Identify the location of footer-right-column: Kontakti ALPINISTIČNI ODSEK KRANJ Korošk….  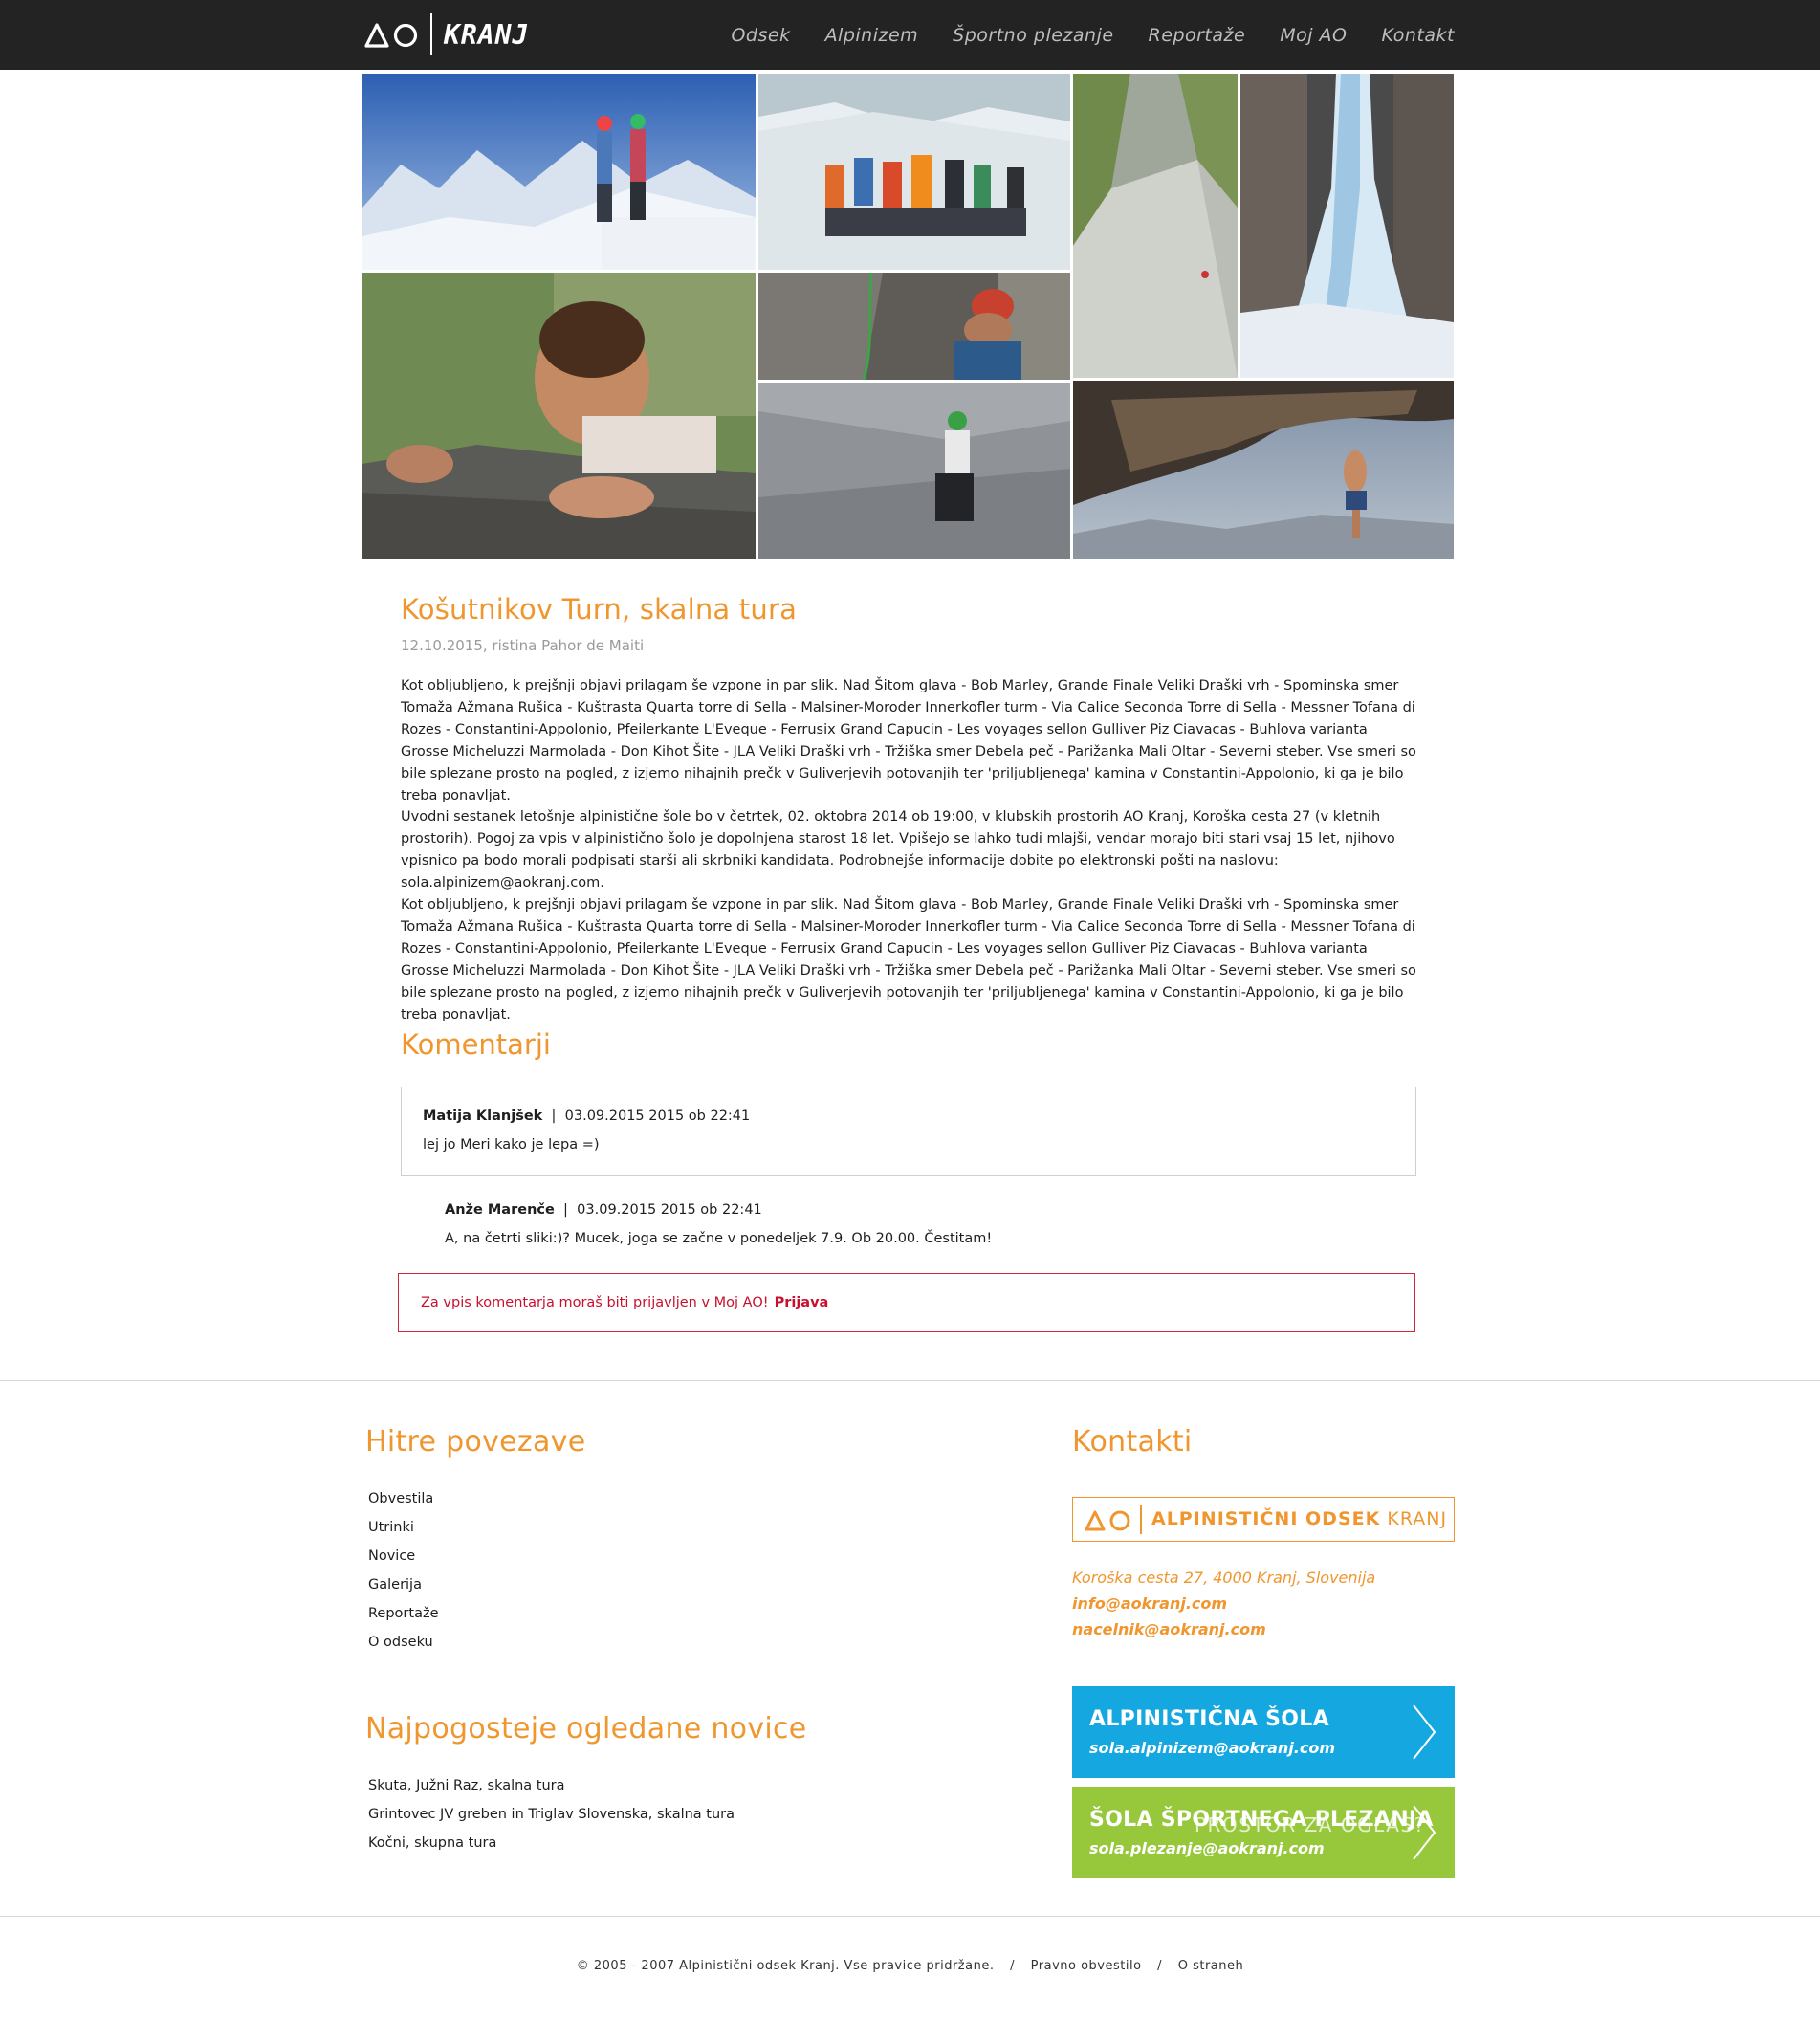
(1263, 1651).